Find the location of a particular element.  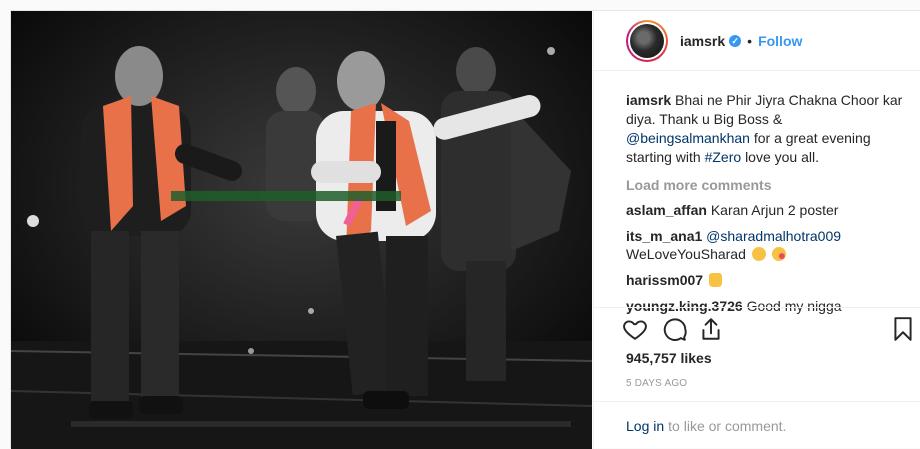

comment-user: aslam_affan is located at coordinates (666, 210).